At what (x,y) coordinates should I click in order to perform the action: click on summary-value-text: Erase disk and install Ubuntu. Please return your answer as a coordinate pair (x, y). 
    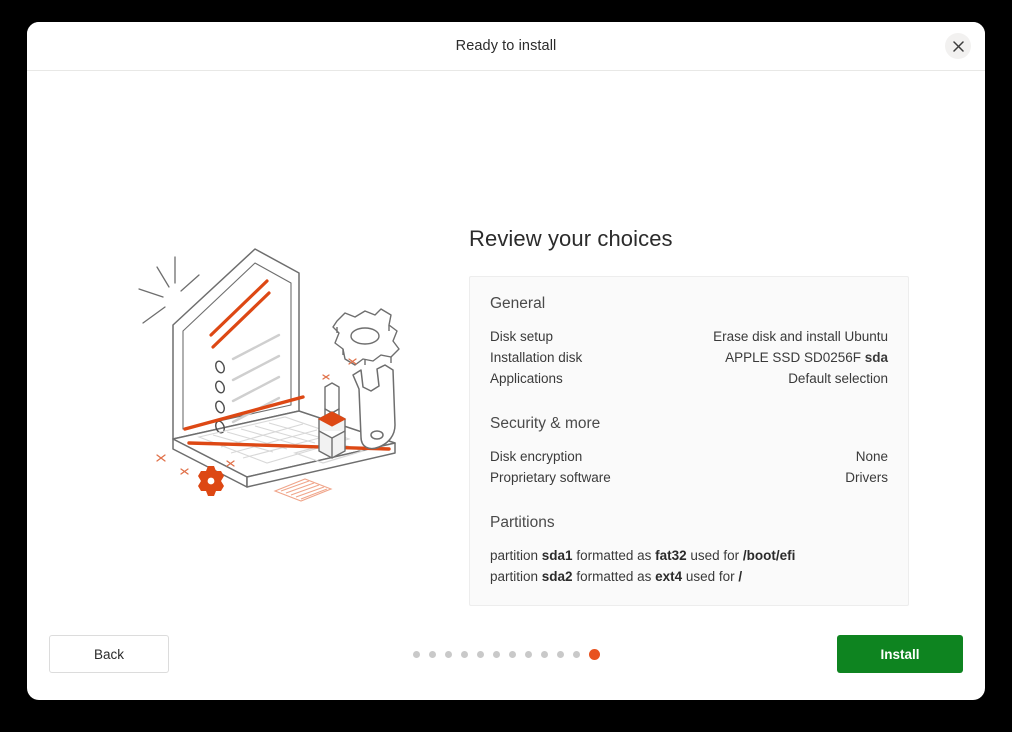
    Looking at the image, I should click on (800, 336).